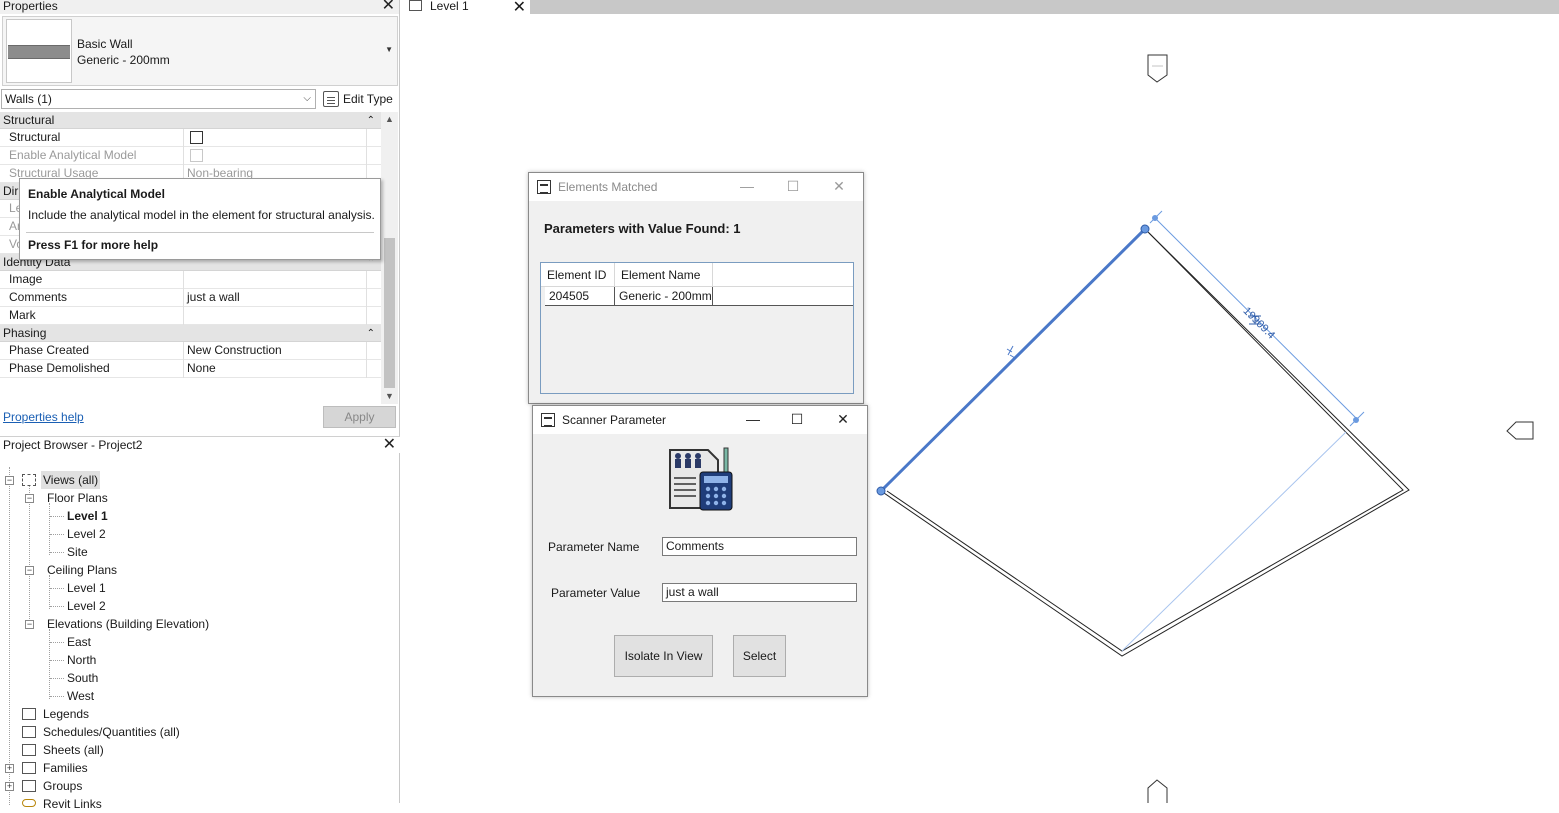  What do you see at coordinates (981, 7) in the screenshot?
I see `view-tab-bar` at bounding box center [981, 7].